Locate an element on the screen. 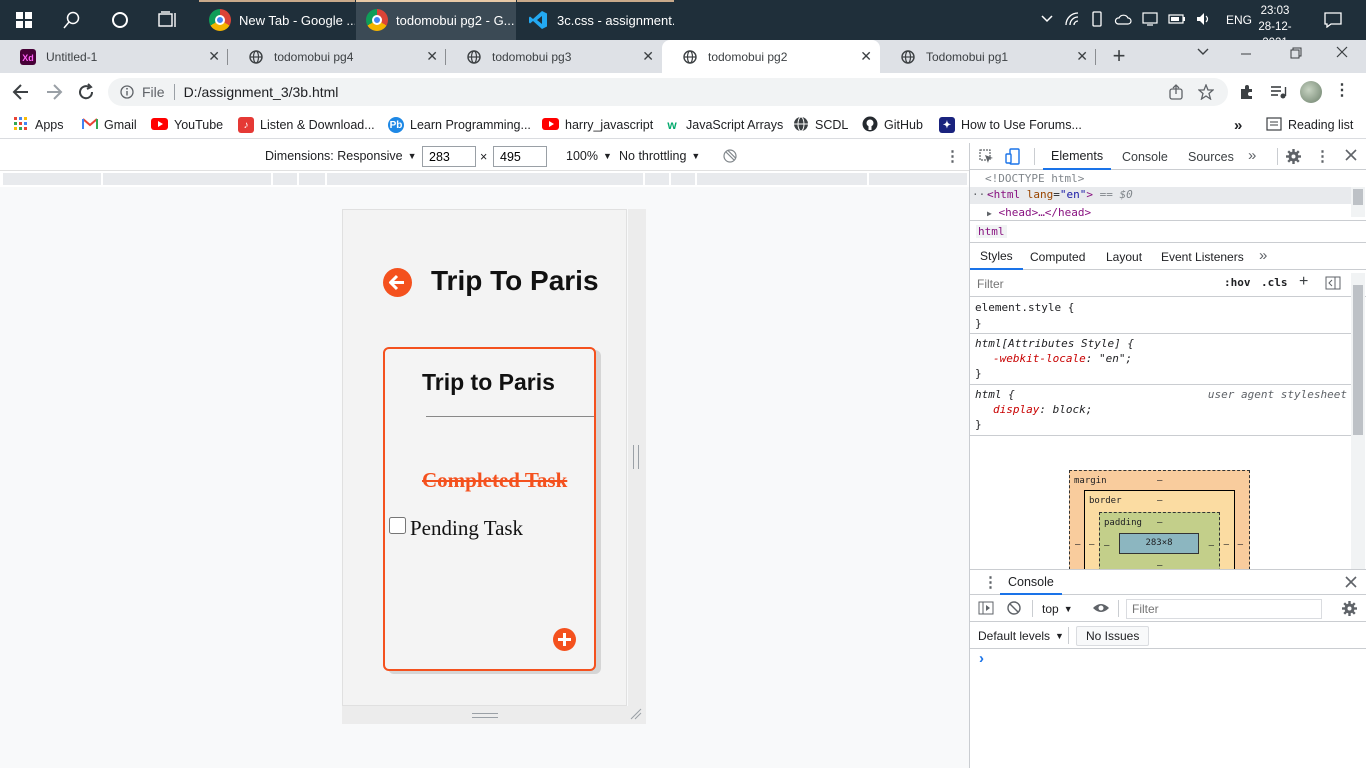 The height and width of the screenshot is (768, 1366). issues-button: No Issues is located at coordinates (1113, 636).